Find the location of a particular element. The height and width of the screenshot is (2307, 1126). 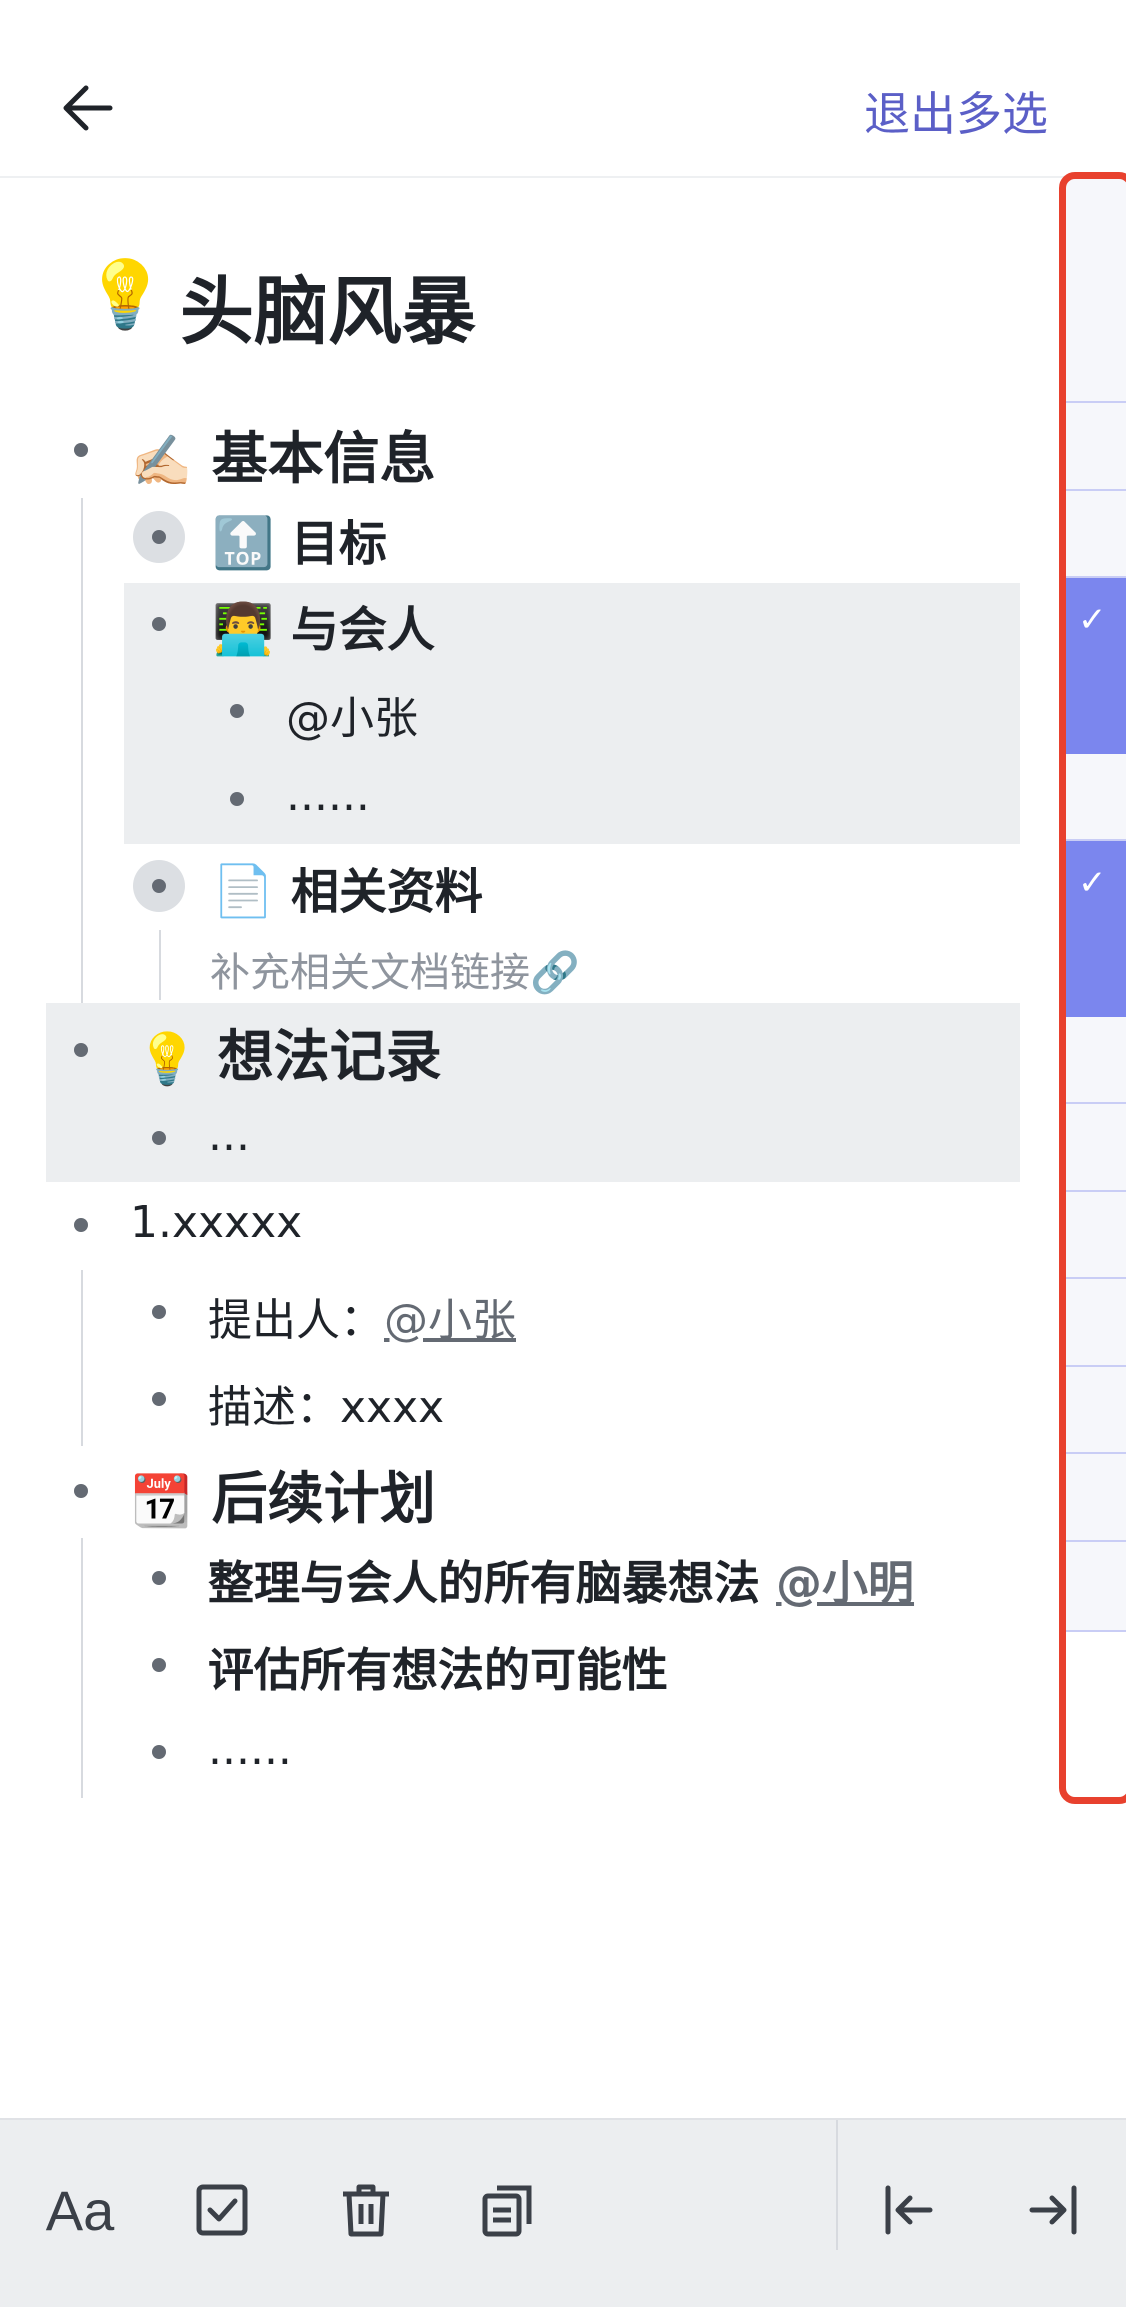

list-item-description: 描述：xxxx is located at coordinates (326, 1403).